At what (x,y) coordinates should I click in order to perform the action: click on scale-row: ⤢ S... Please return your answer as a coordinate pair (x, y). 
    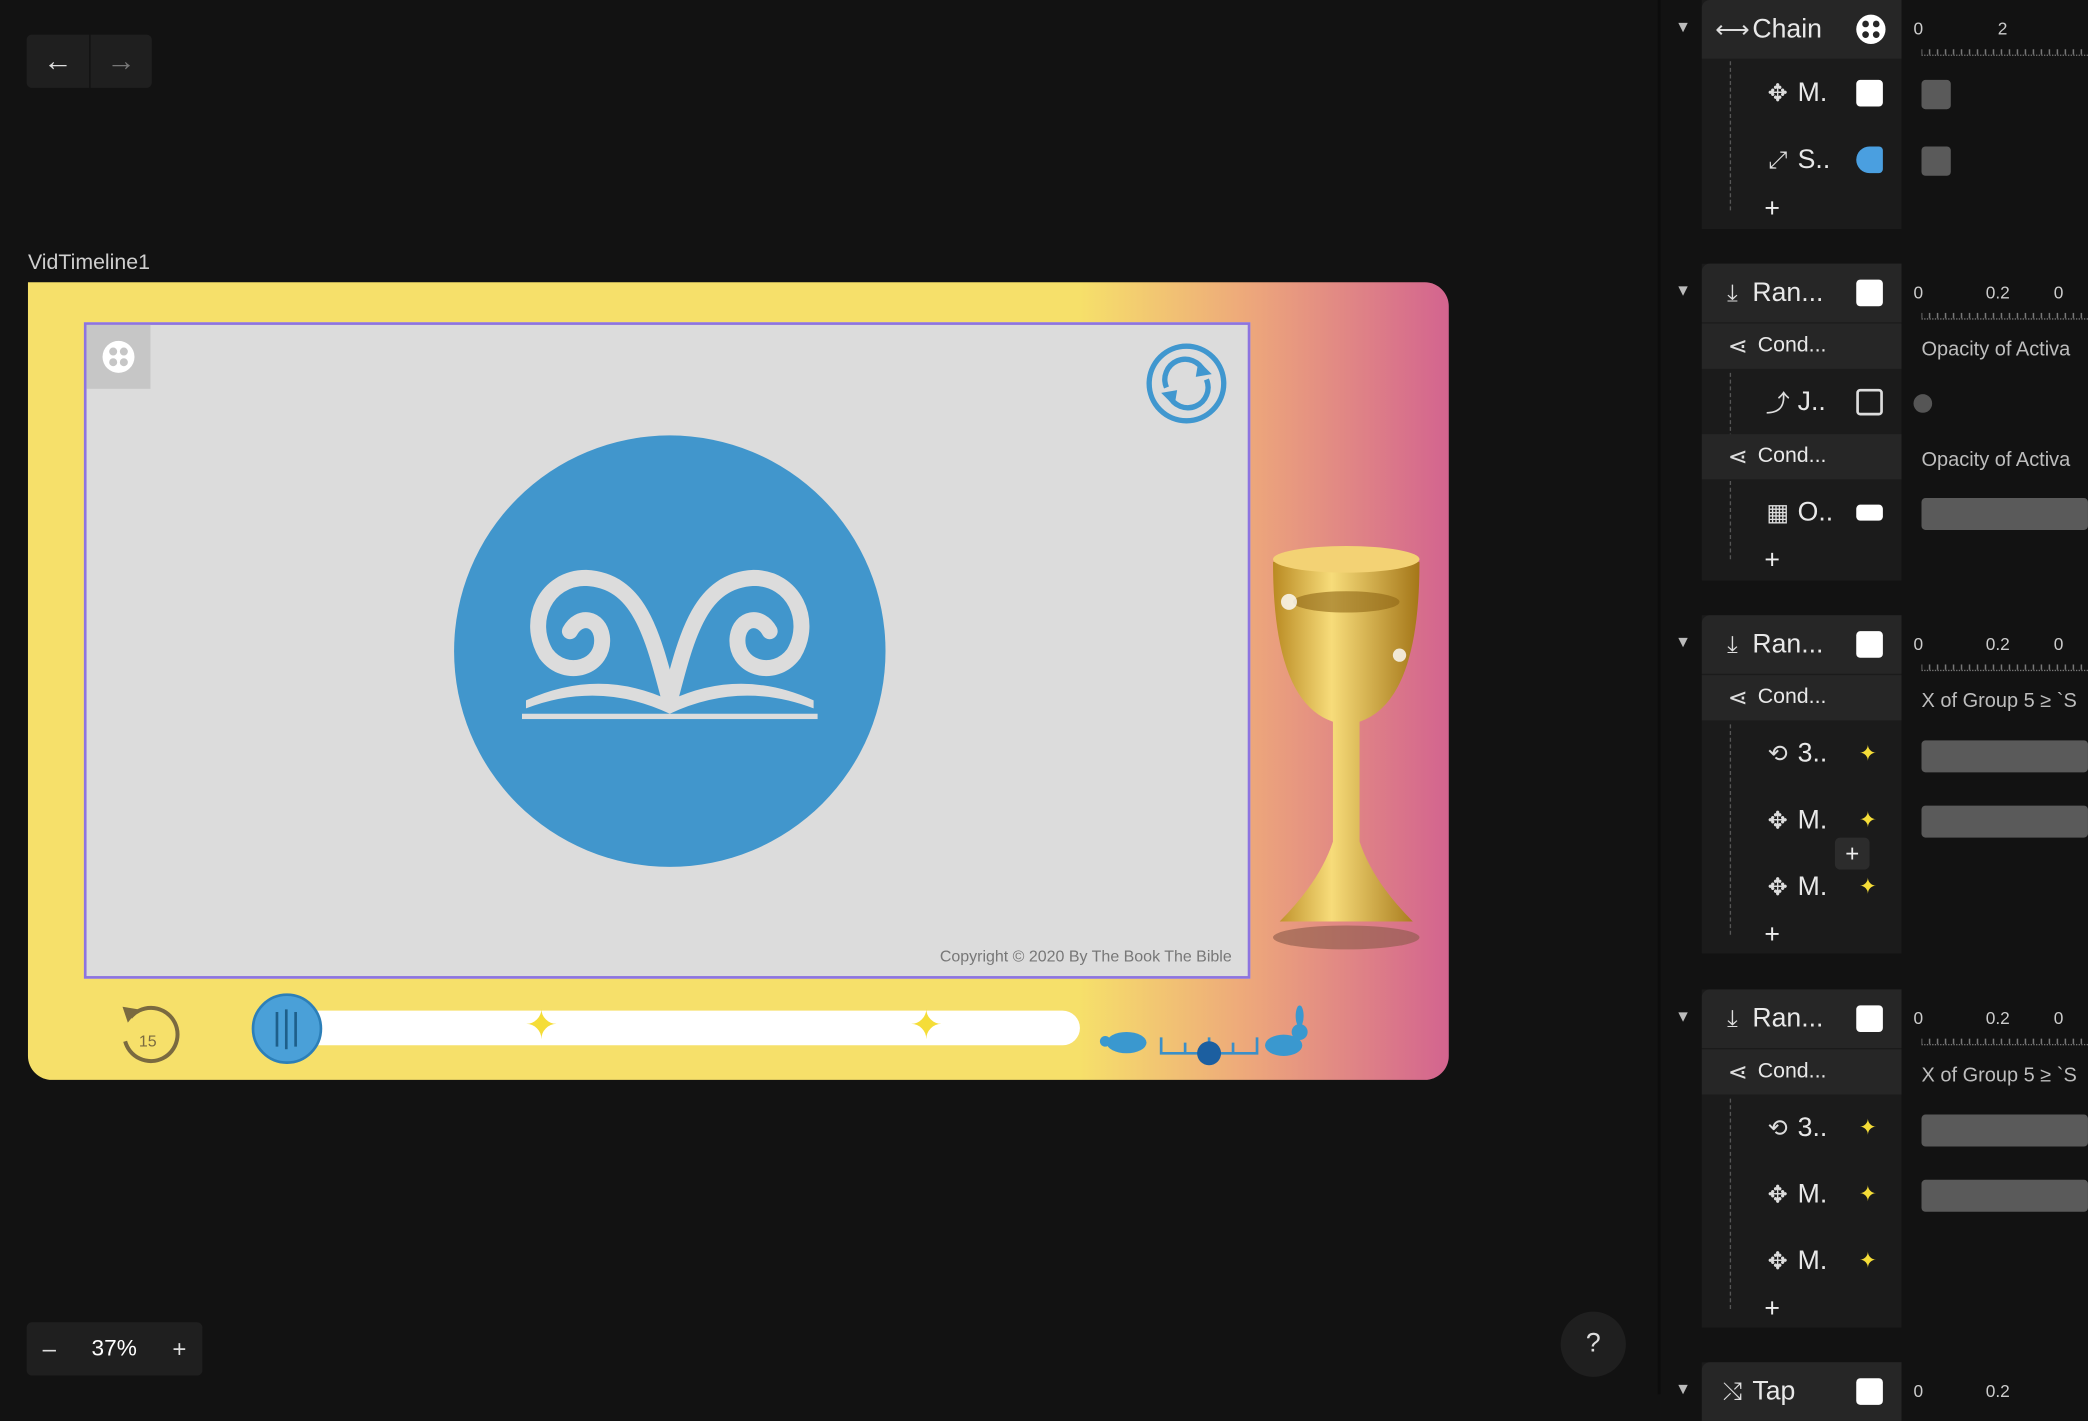
    Looking at the image, I should click on (1802, 159).